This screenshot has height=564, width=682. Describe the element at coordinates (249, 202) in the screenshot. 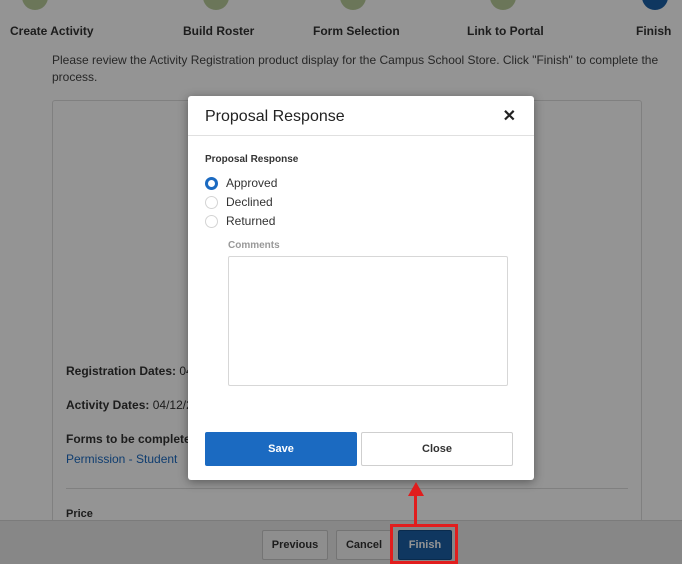

I see `radio-declined-label: Declined` at that location.